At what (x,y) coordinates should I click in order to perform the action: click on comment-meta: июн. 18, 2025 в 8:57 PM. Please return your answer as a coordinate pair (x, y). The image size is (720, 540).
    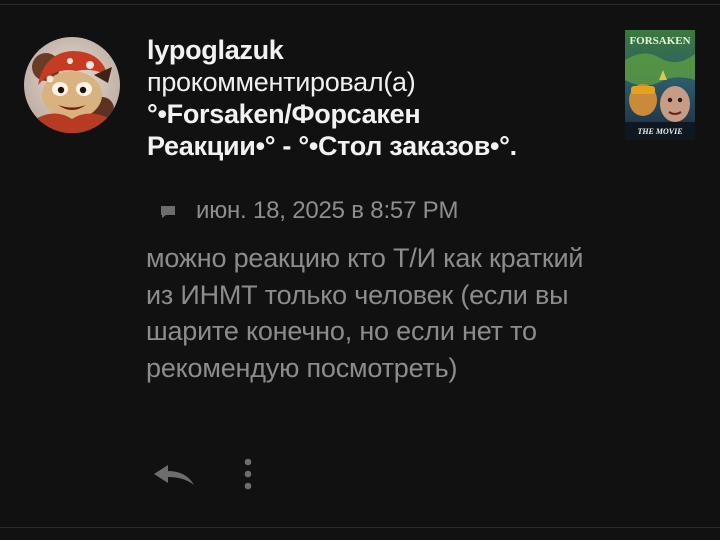
    Looking at the image, I should click on (309, 211).